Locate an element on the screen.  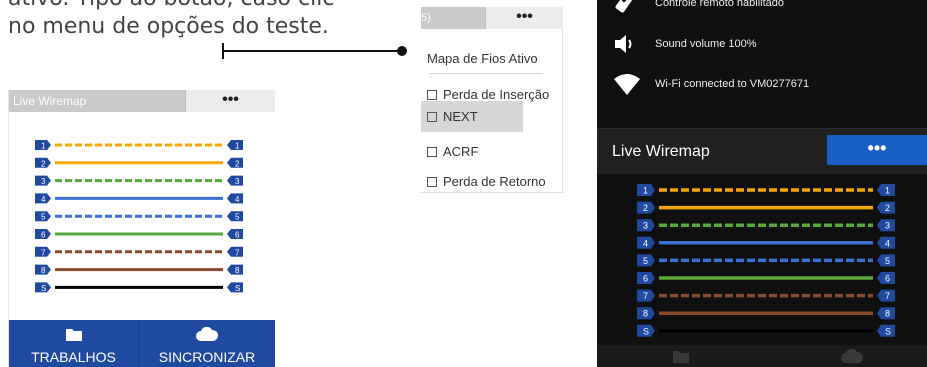
sync-label: SINCRONIZAR is located at coordinates (207, 357).